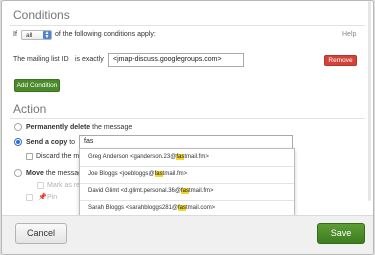 The image size is (375, 255). Describe the element at coordinates (134, 191) in the screenshot. I see `suggestion-text: David Glimt <d.glimt.personal.36@` at that location.